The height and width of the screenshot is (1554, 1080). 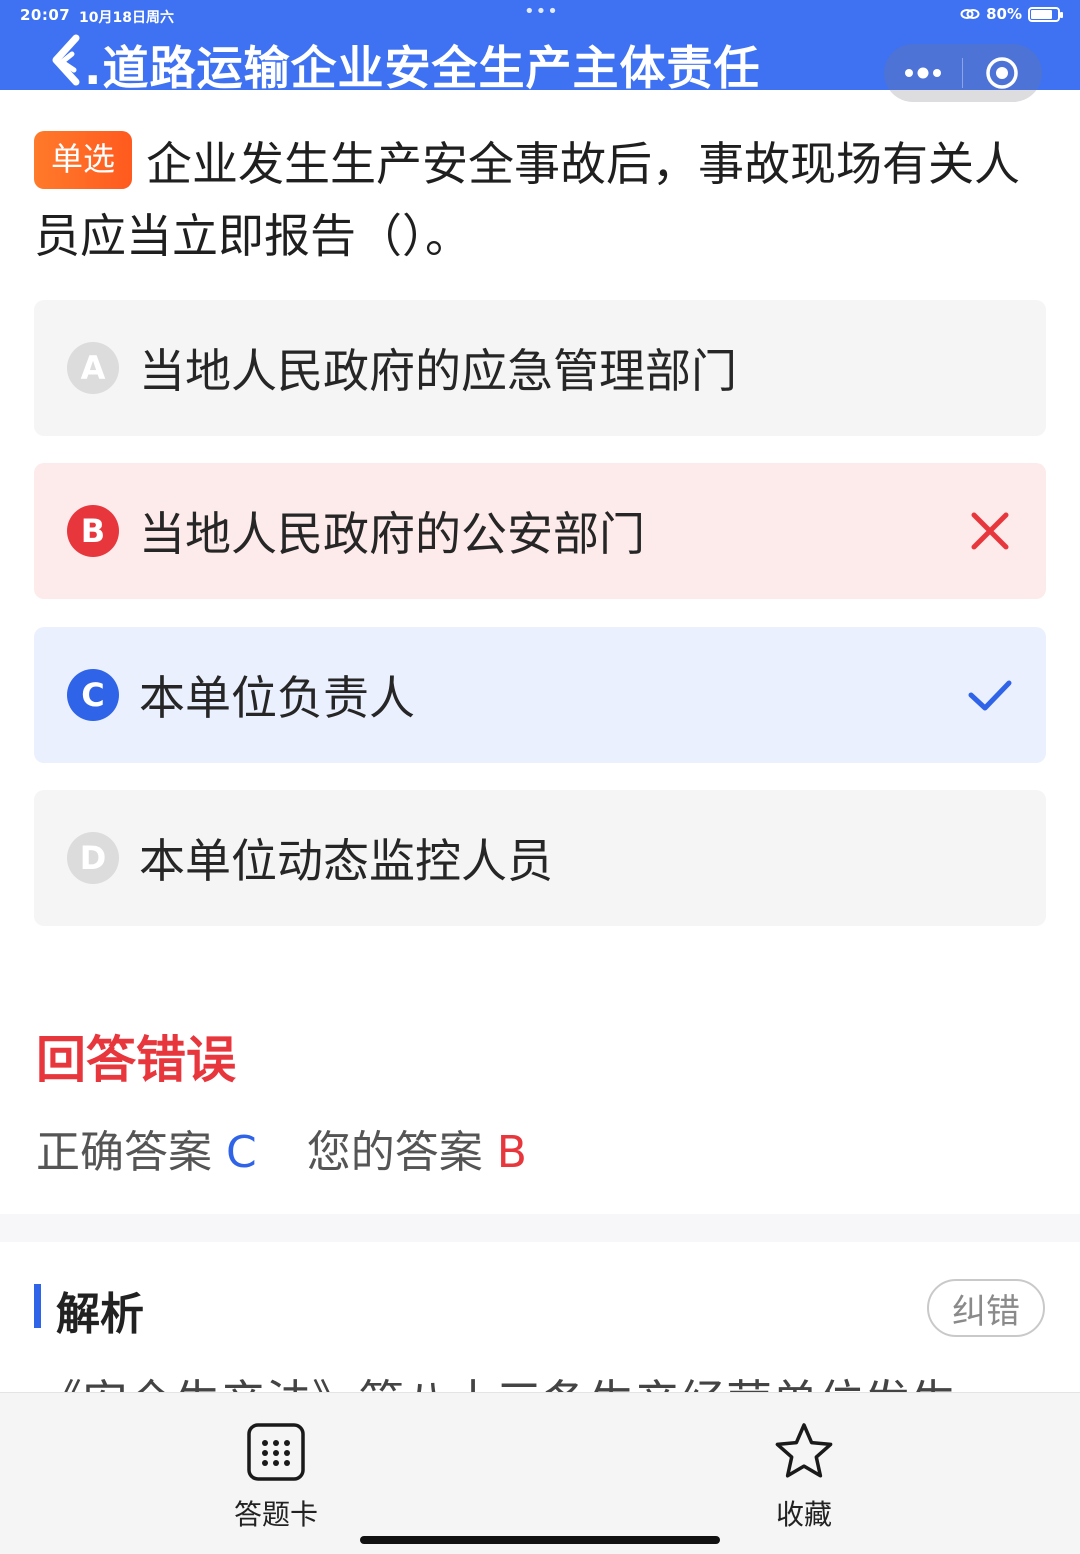 What do you see at coordinates (970, 14) in the screenshot?
I see `link-icon` at bounding box center [970, 14].